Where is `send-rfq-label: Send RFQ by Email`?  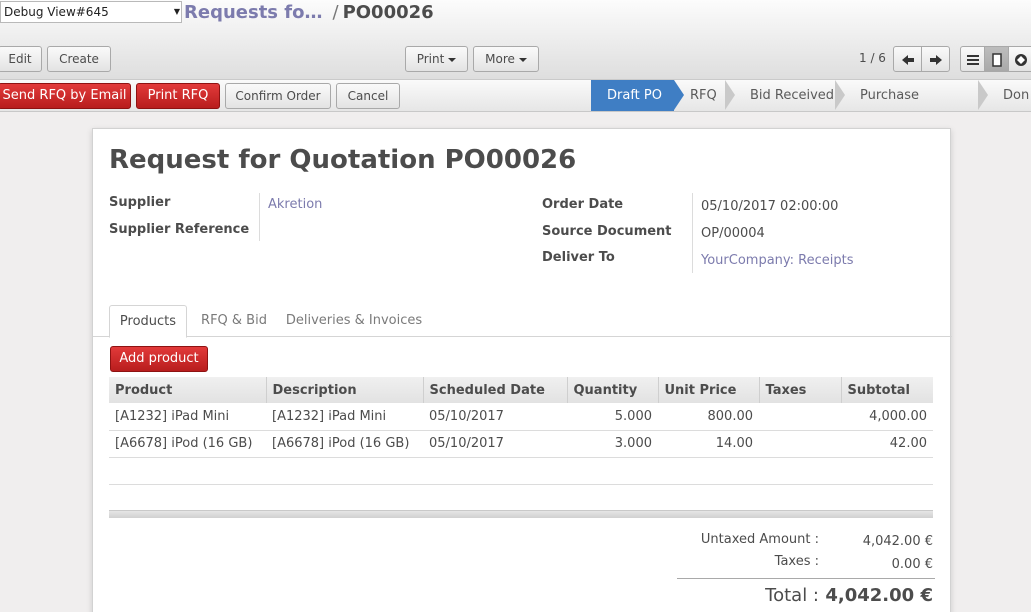 send-rfq-label: Send RFQ by Email is located at coordinates (64, 95).